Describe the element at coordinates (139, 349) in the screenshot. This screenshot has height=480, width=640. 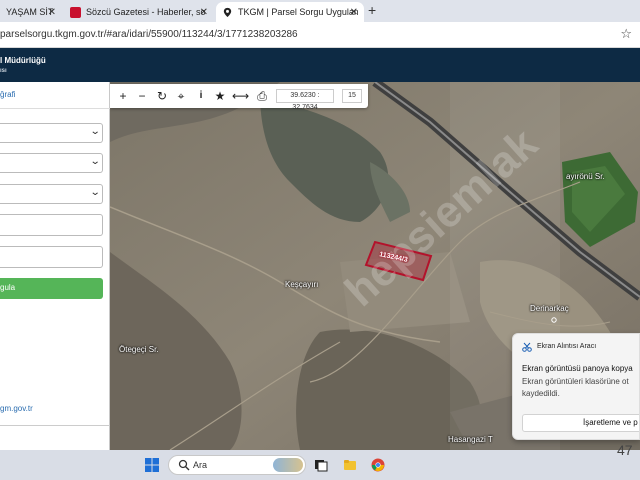
I see `place-label: Ötegeçi Sr.` at that location.